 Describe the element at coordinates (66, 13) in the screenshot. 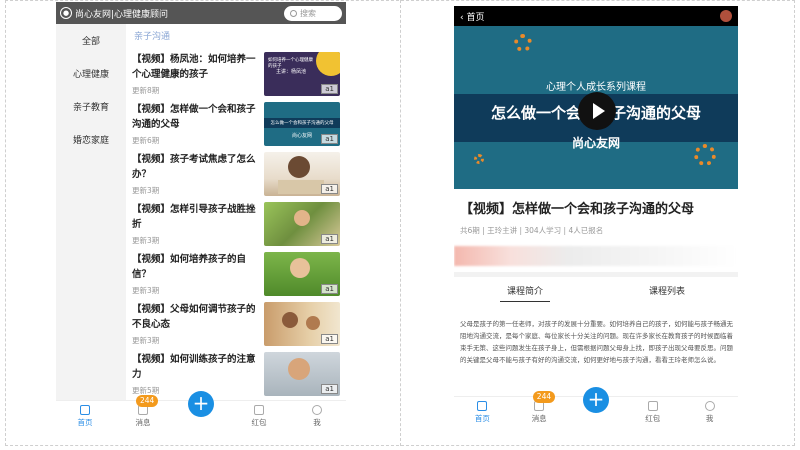

I see `brand-logo-icon: ●` at that location.